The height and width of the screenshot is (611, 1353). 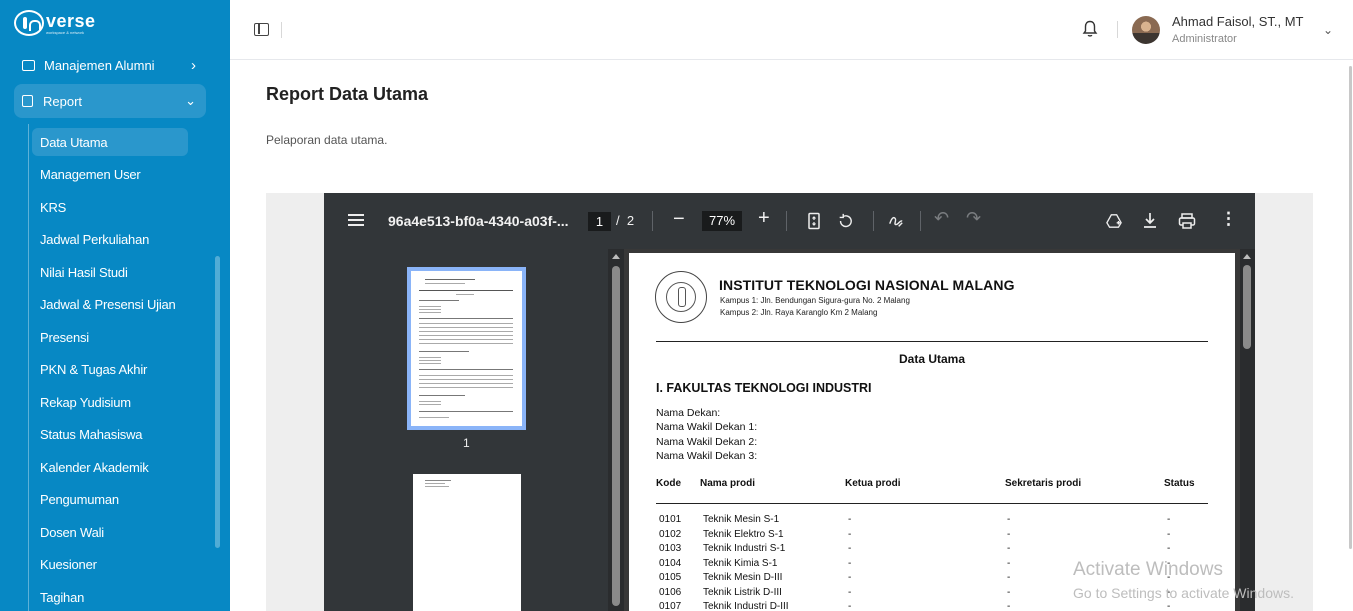 I want to click on print-icon, so click(x=1187, y=221).